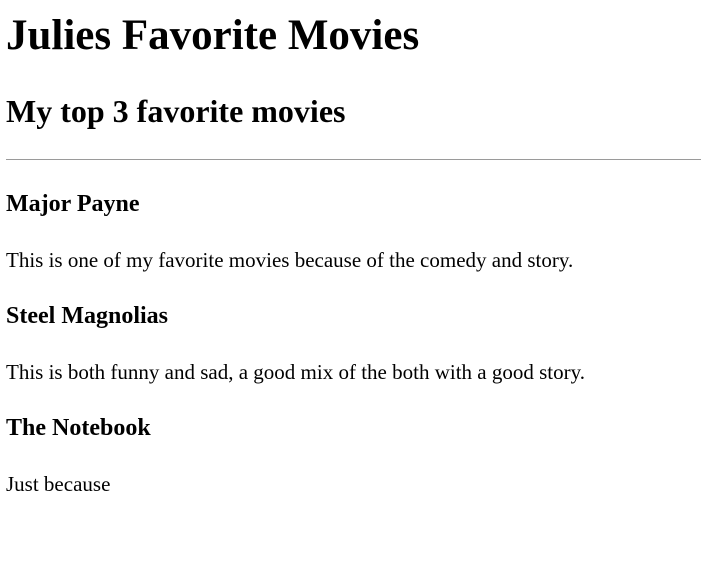 The image size is (701, 565). I want to click on movie-title-the-notebook: The Notebook, so click(78, 428).